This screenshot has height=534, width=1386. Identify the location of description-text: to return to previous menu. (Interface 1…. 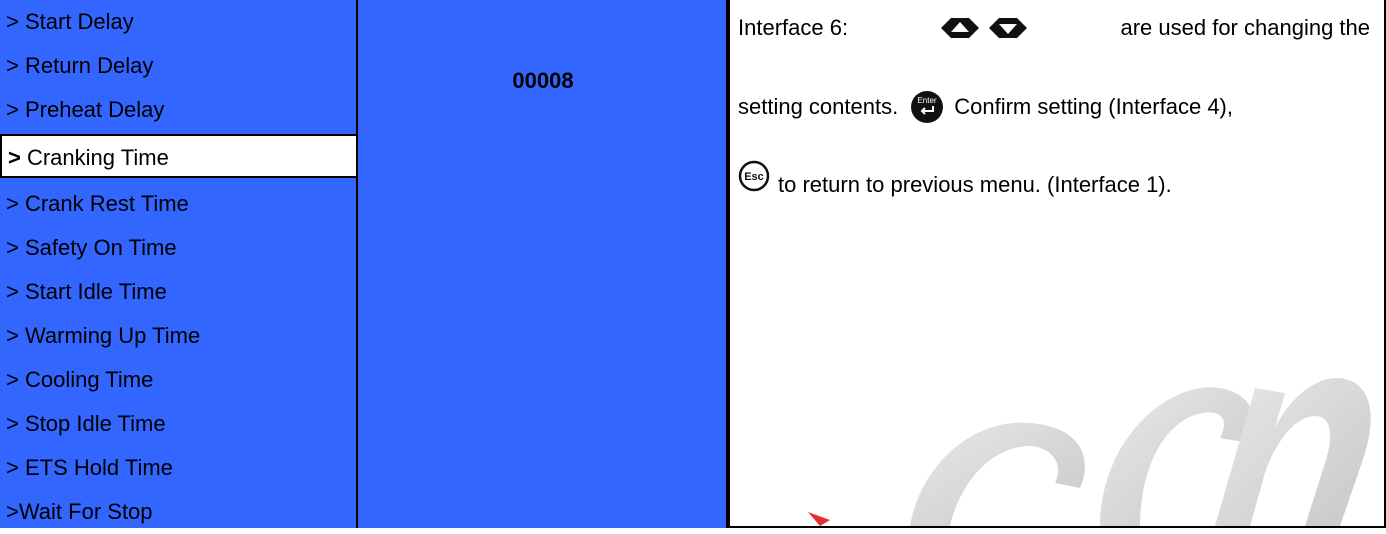
(975, 184).